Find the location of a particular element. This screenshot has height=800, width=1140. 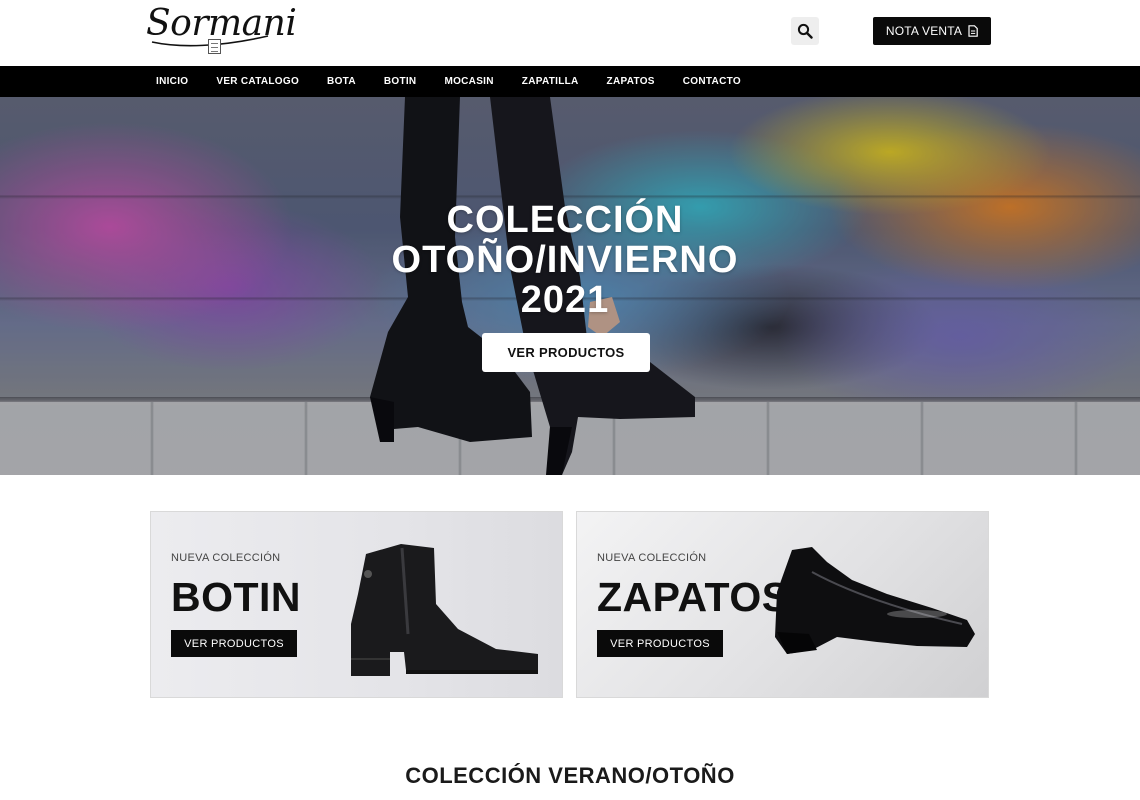

card-title: BOTIN is located at coordinates (236, 597).